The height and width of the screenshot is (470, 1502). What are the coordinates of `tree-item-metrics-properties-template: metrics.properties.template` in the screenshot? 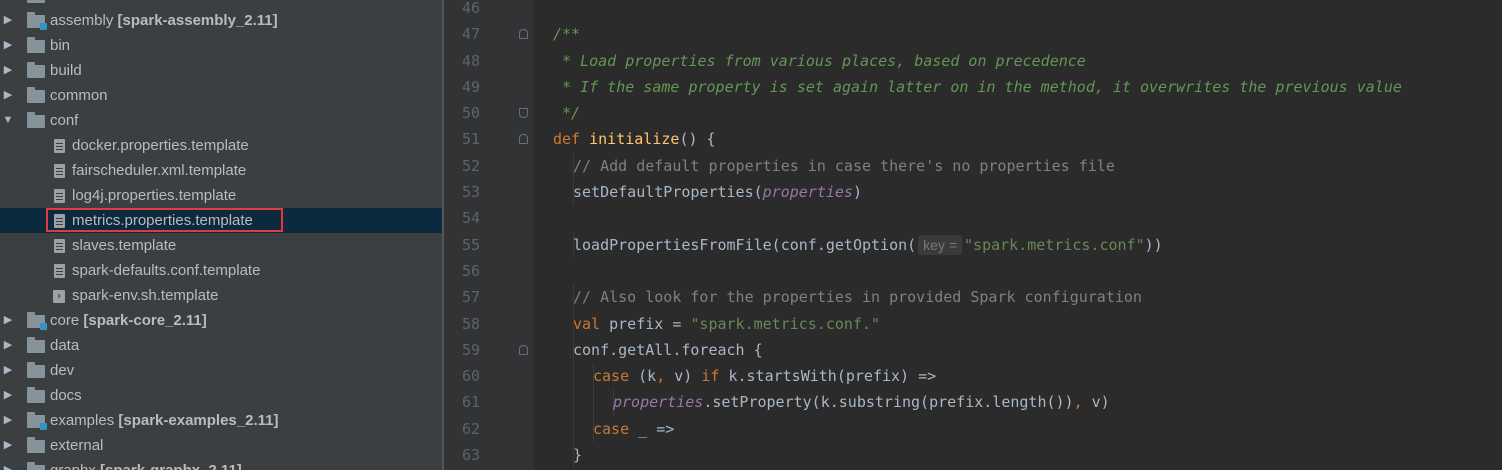 It's located at (221, 220).